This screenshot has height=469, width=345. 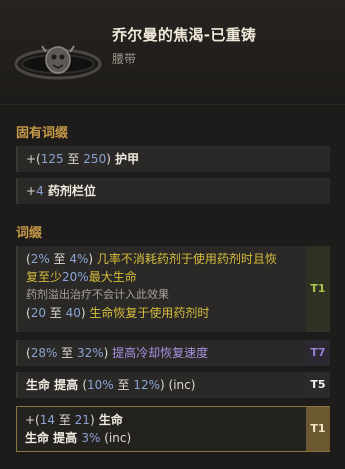 What do you see at coordinates (173, 191) in the screenshot?
I see `implicit-flask-slot-row: +4 药剂栏位` at bounding box center [173, 191].